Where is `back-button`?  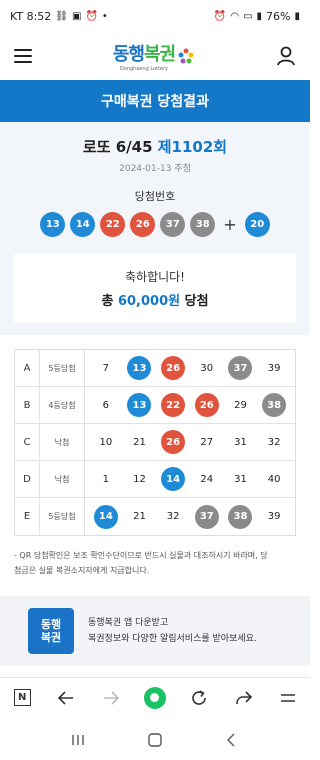 back-button is located at coordinates (66, 698).